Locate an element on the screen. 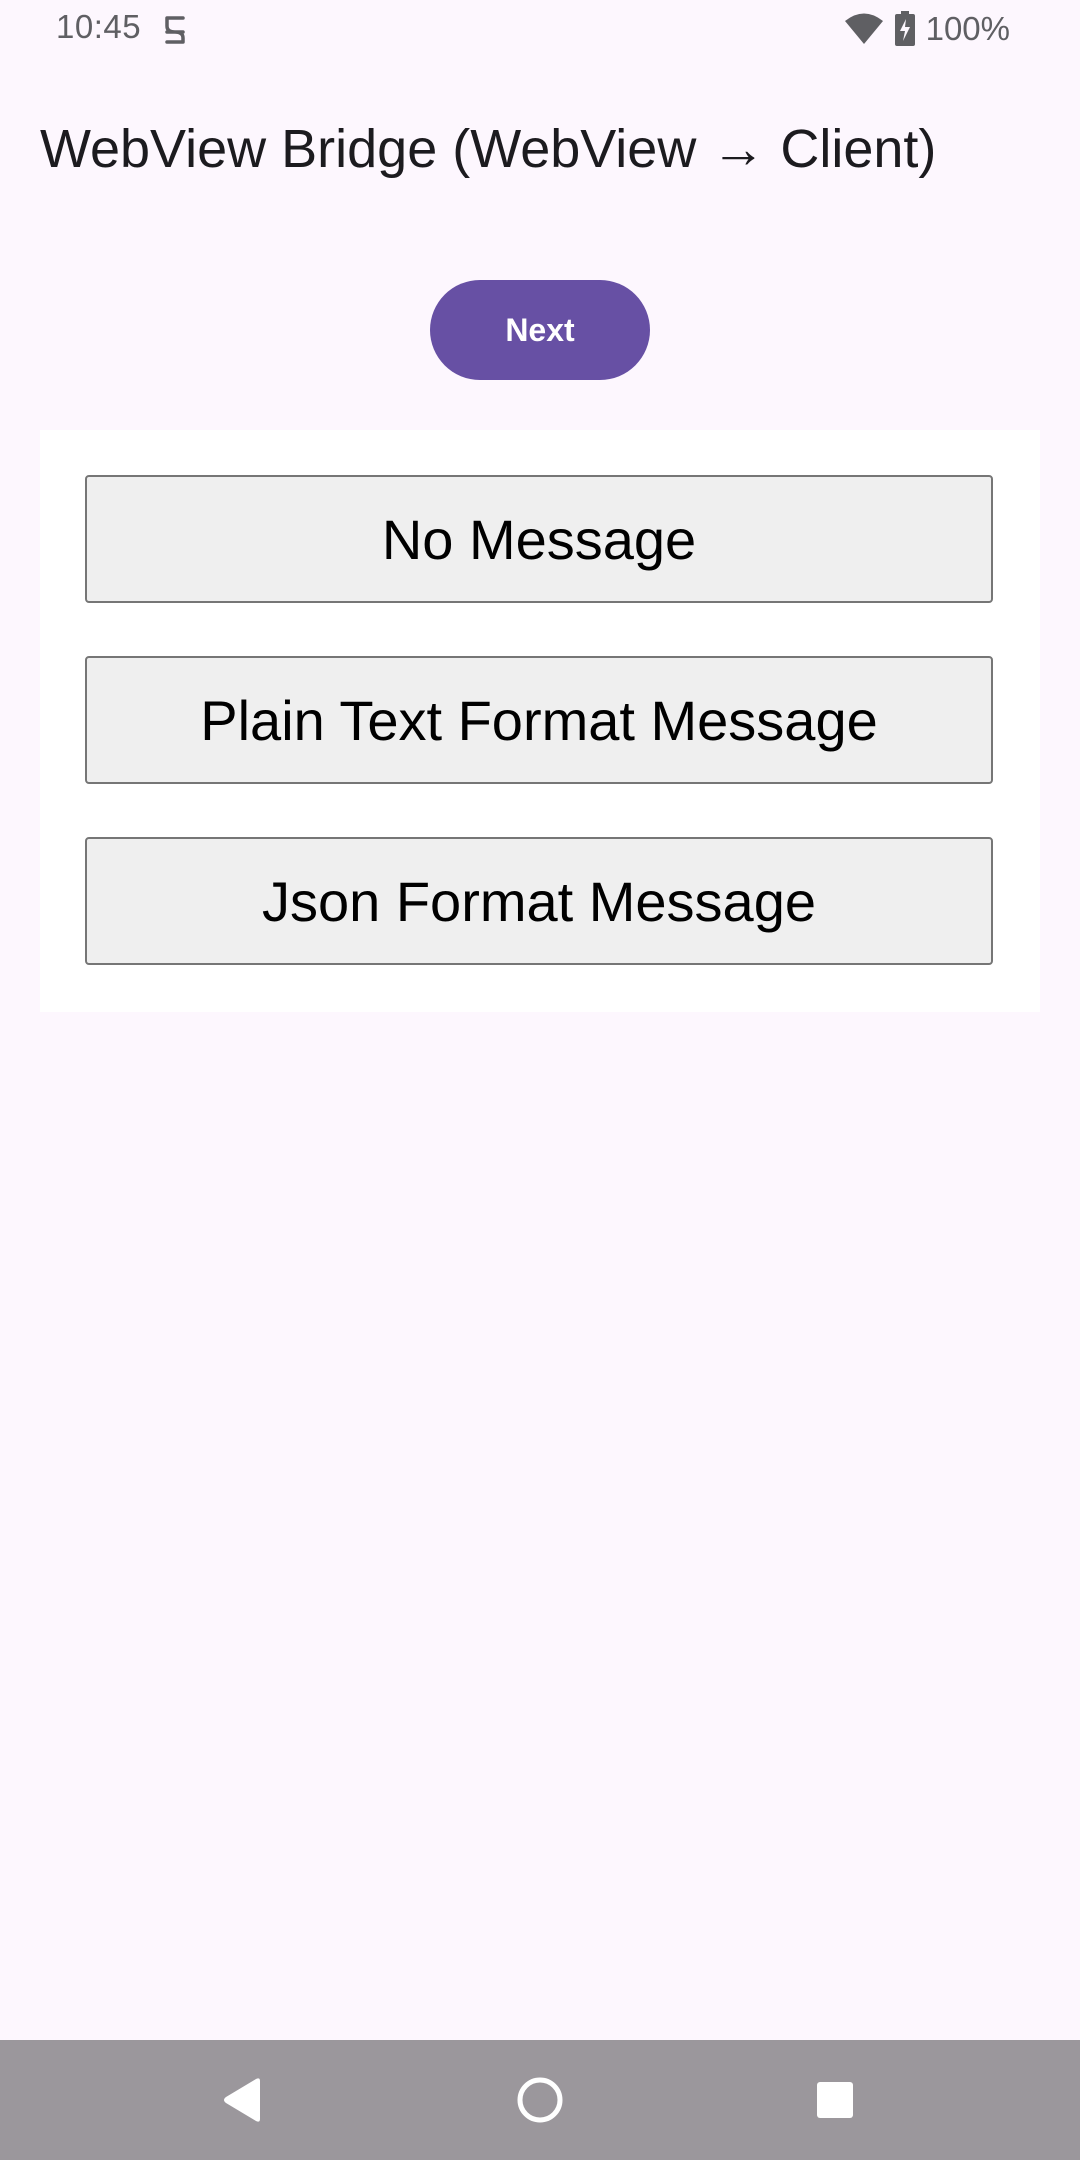 The width and height of the screenshot is (1080, 2160). next-button: Next is located at coordinates (540, 330).